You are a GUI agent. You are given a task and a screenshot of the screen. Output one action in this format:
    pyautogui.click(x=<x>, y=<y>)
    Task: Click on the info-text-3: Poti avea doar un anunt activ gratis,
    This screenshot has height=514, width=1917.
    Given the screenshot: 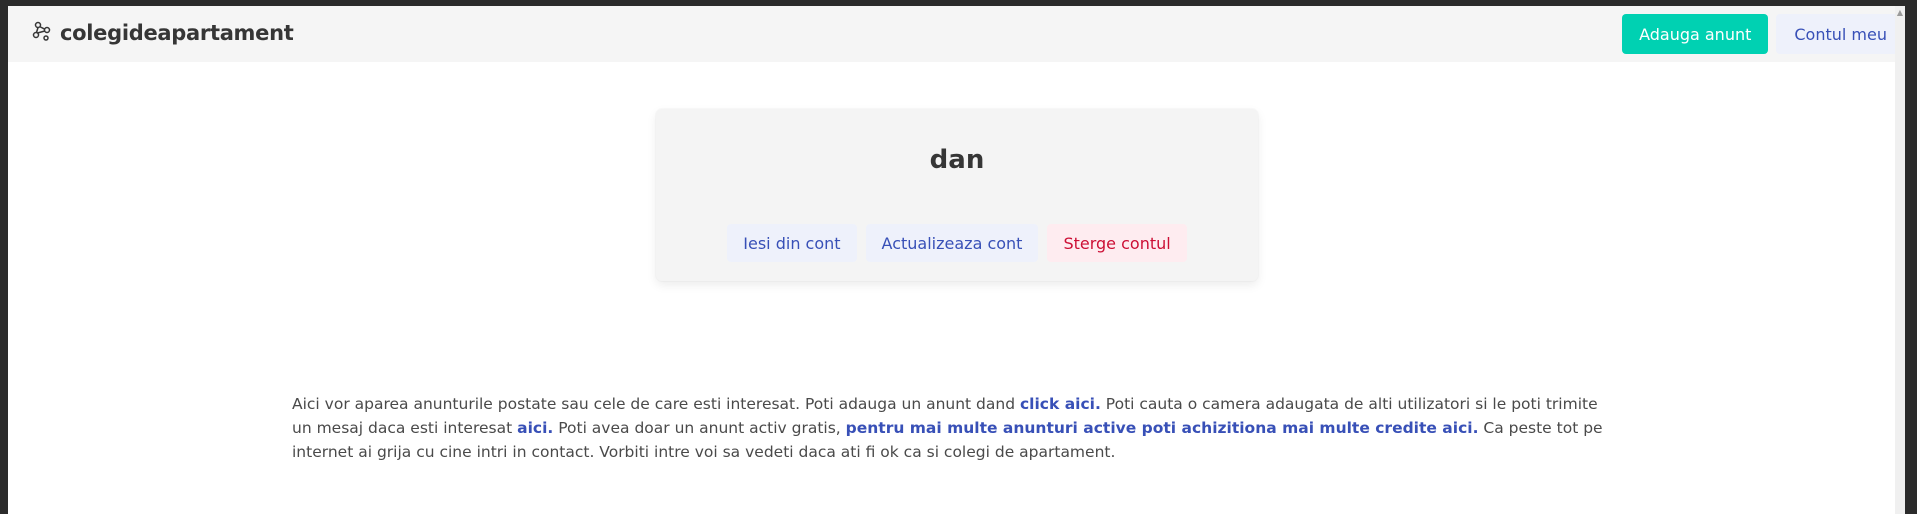 What is the action you would take?
    pyautogui.click(x=699, y=427)
    